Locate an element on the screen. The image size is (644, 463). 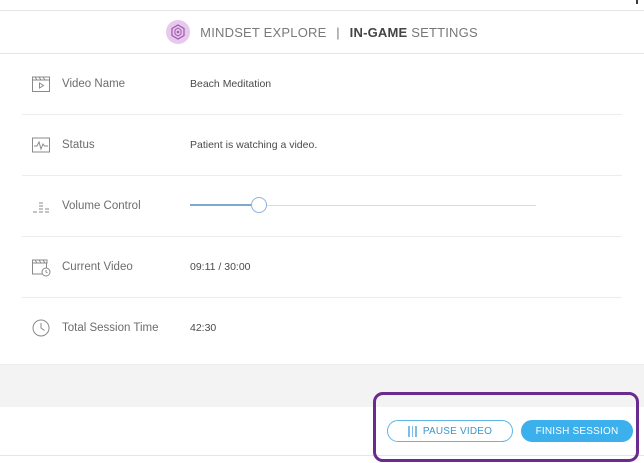
total-session-time-label: Total Session Time is located at coordinates (110, 328).